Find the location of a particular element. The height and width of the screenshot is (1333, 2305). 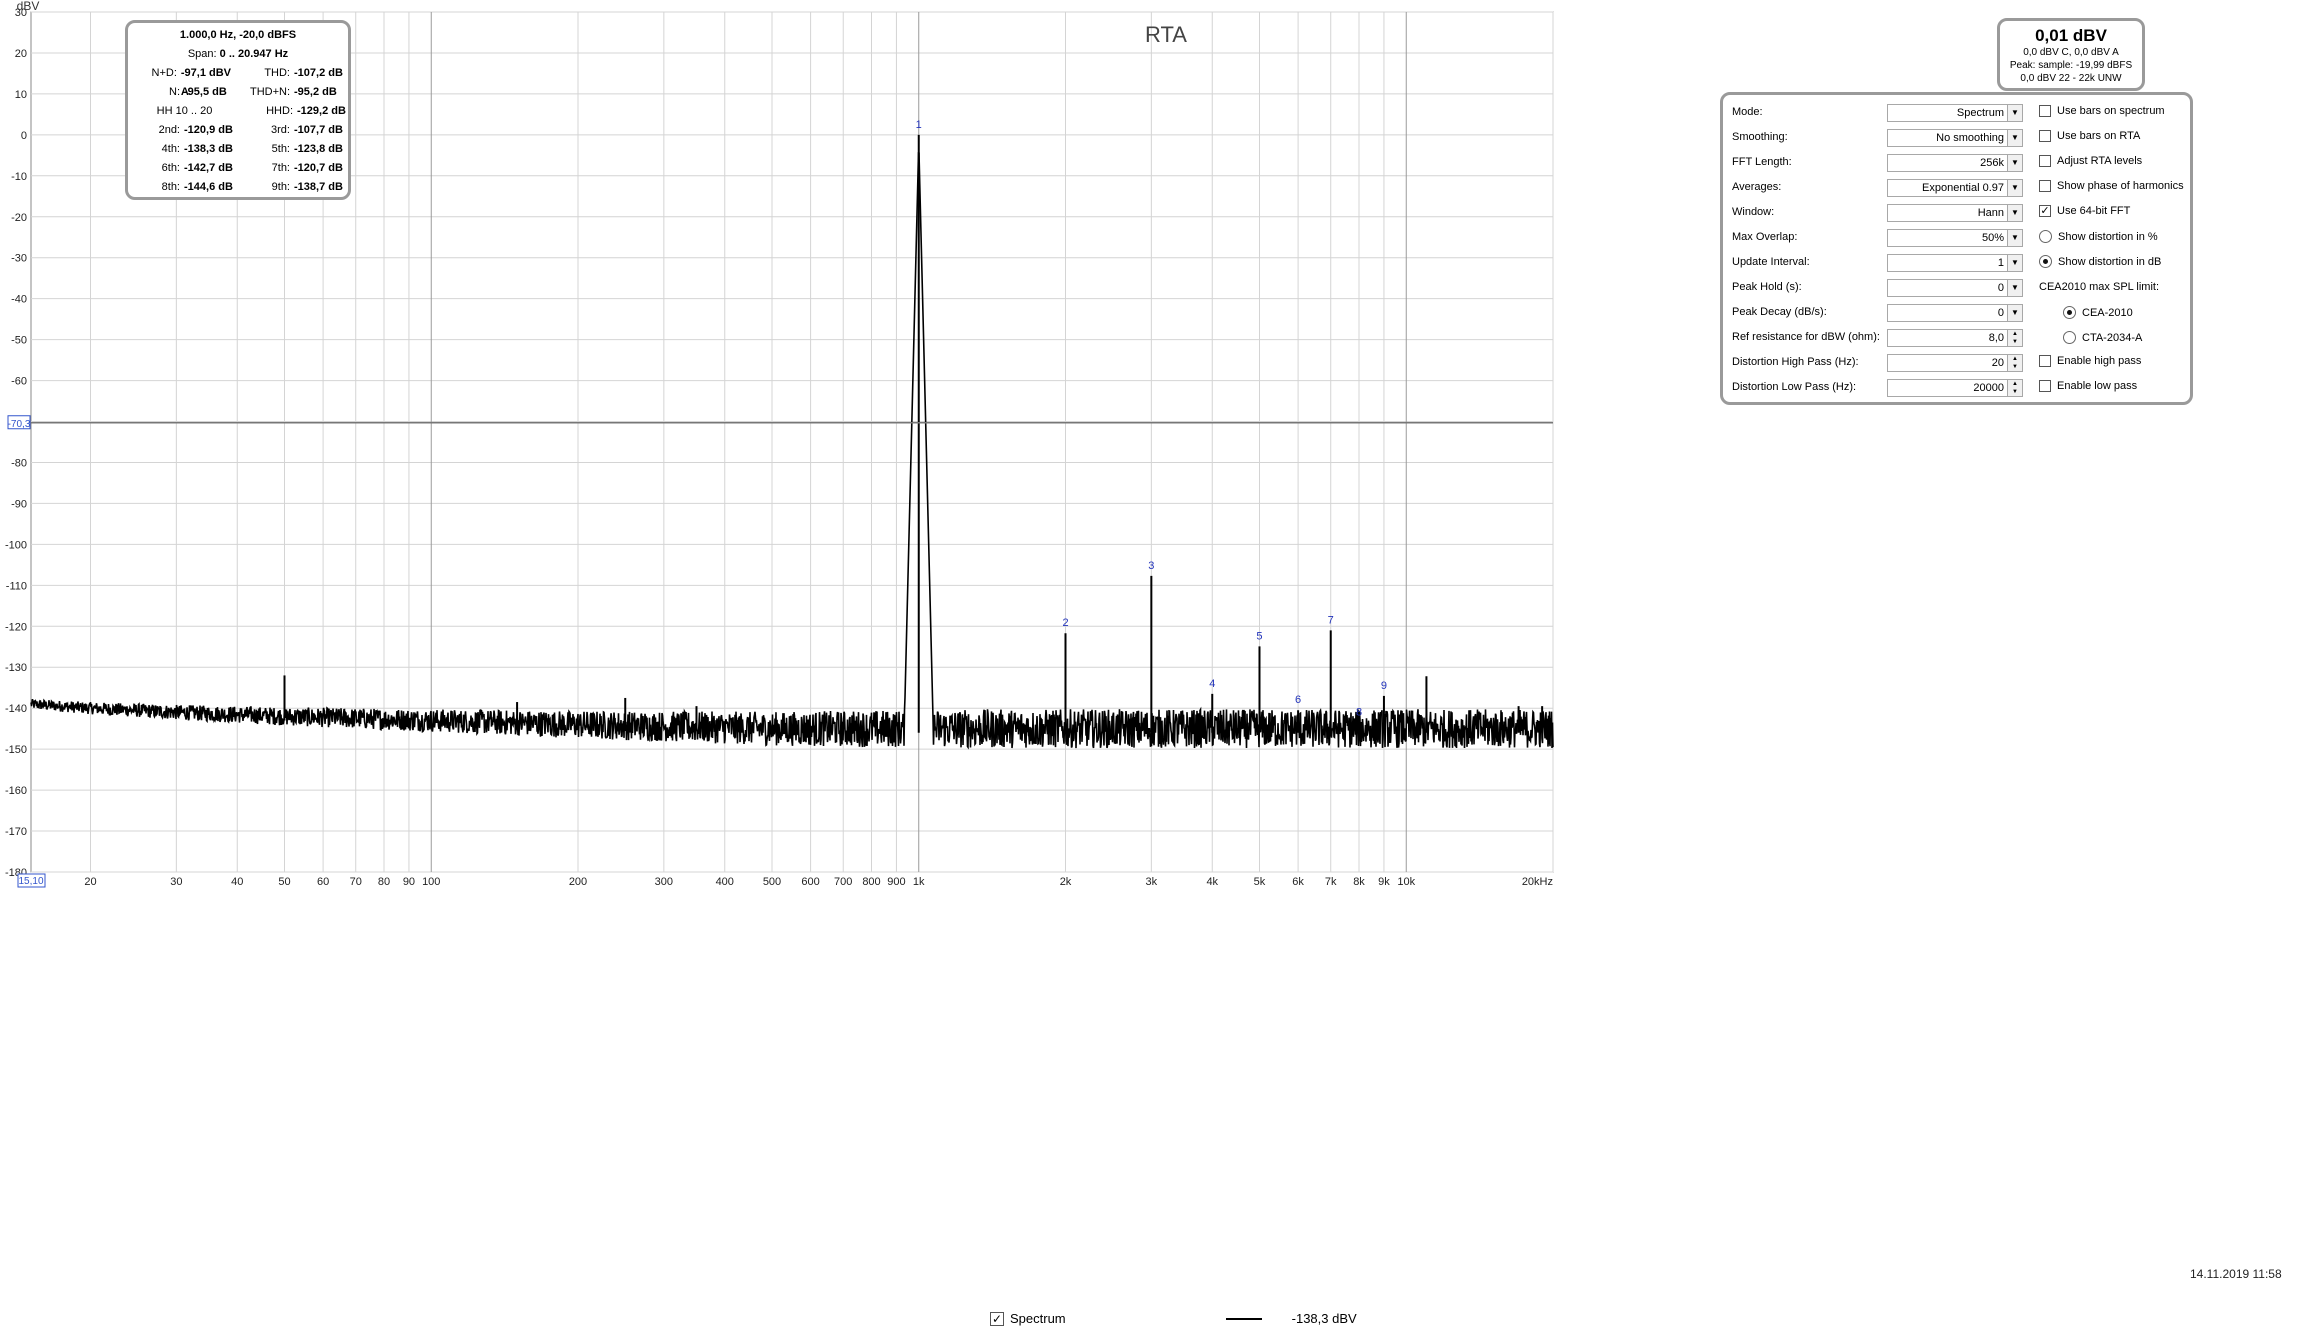

distortion-cell: 7th: -120,7 dB is located at coordinates (293, 168).